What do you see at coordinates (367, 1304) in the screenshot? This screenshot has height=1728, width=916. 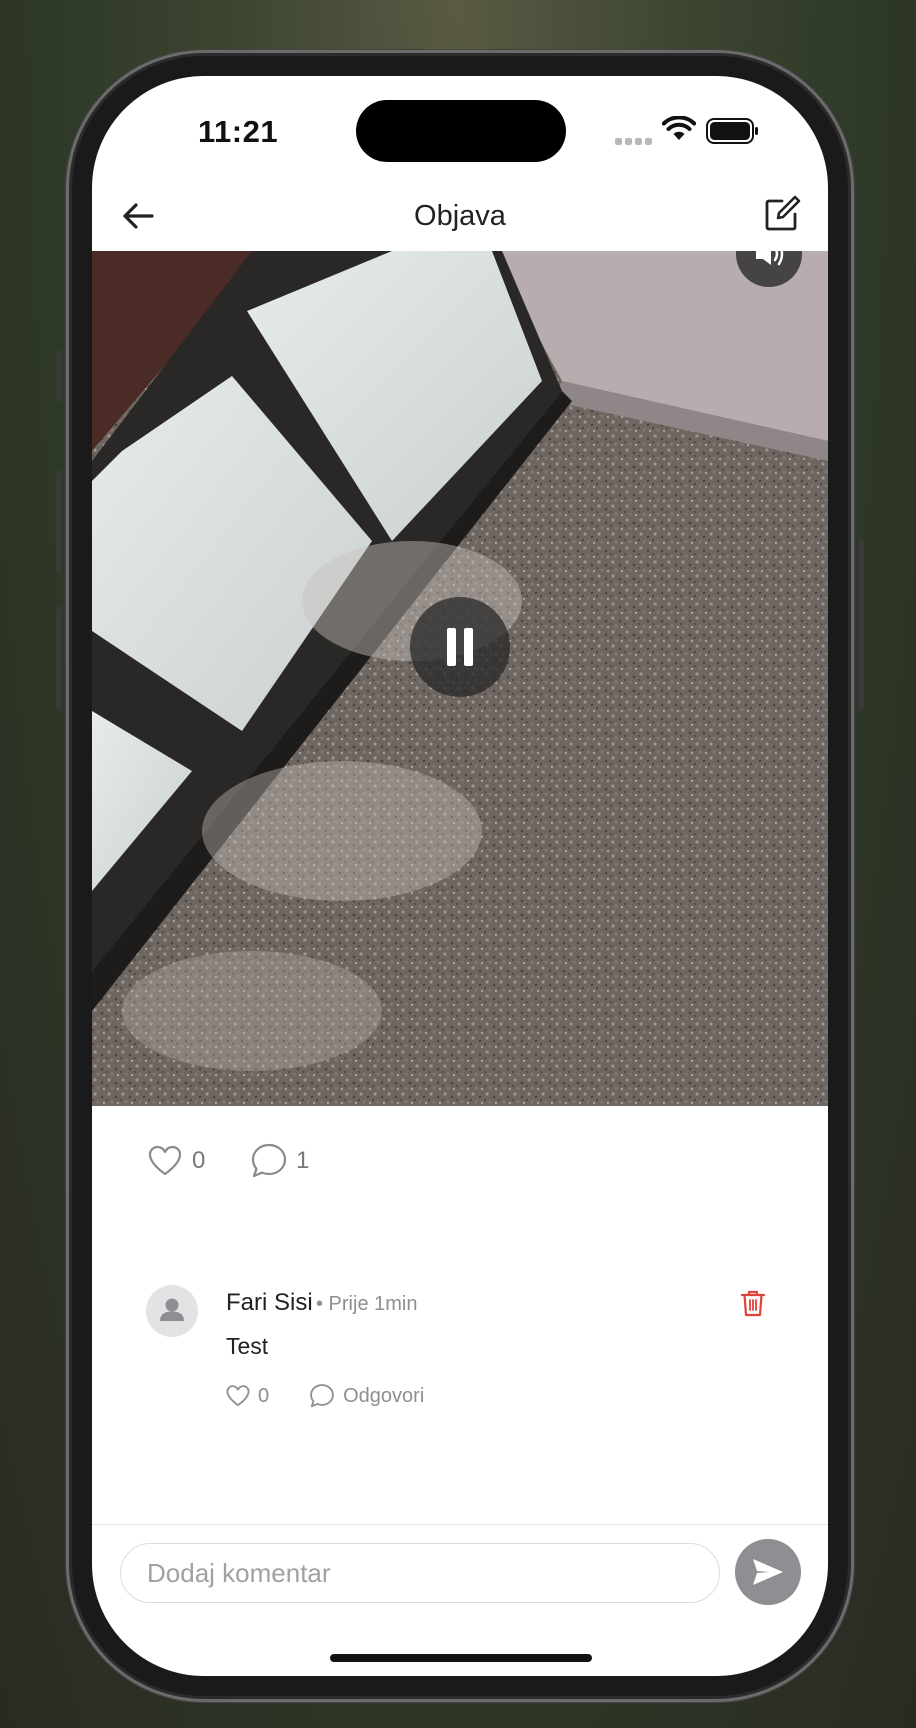 I see `comment-timestamp: • Prije 1min` at bounding box center [367, 1304].